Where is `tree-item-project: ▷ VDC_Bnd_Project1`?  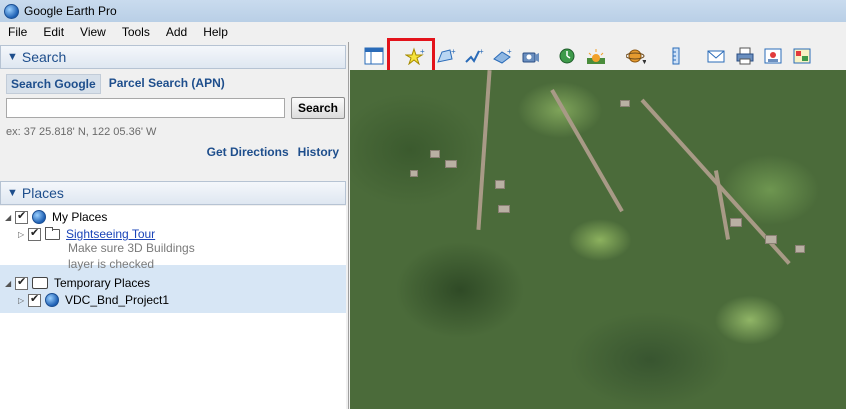 tree-item-project: ▷ VDC_Bnd_Project1 is located at coordinates (93, 300).